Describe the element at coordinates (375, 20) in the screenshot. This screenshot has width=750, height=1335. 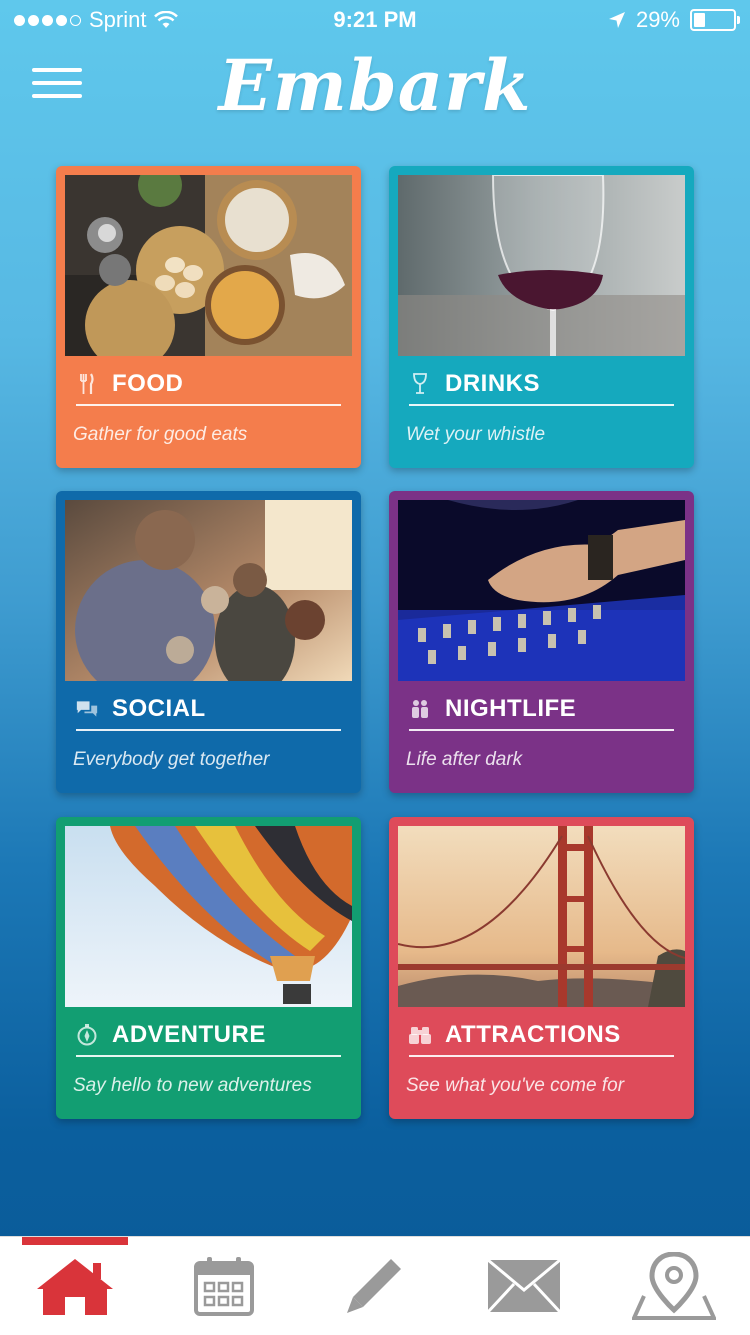
I see `status-bar: Sprint 9:21 PM 29%` at that location.